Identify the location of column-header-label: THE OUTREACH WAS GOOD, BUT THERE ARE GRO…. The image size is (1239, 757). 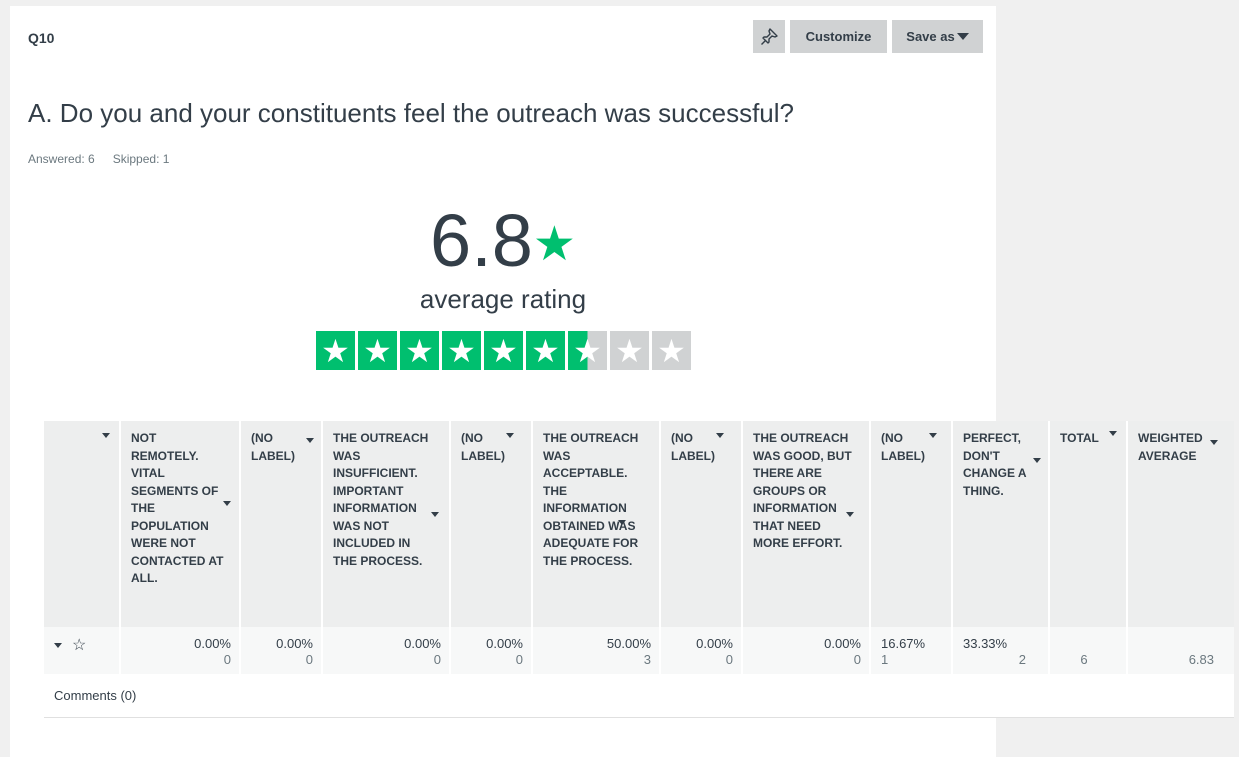
(802, 490).